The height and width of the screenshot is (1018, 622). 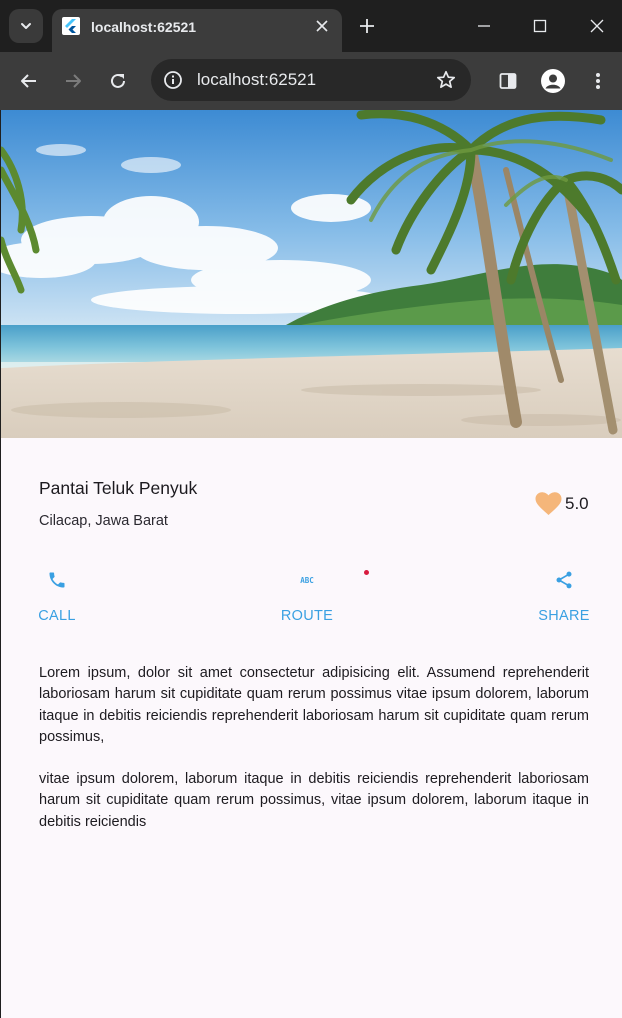 I want to click on rating: 5.0, so click(x=562, y=504).